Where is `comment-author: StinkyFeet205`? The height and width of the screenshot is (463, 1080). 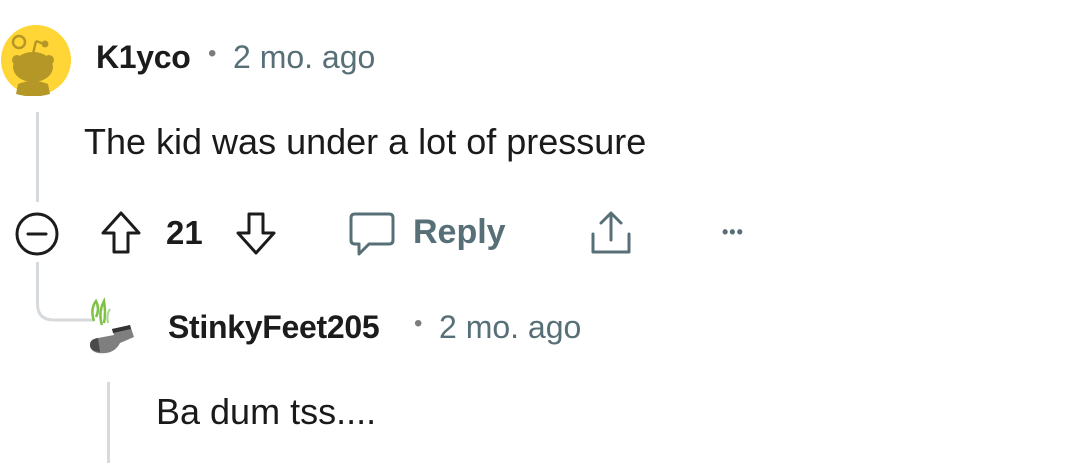
comment-author: StinkyFeet205 is located at coordinates (274, 327).